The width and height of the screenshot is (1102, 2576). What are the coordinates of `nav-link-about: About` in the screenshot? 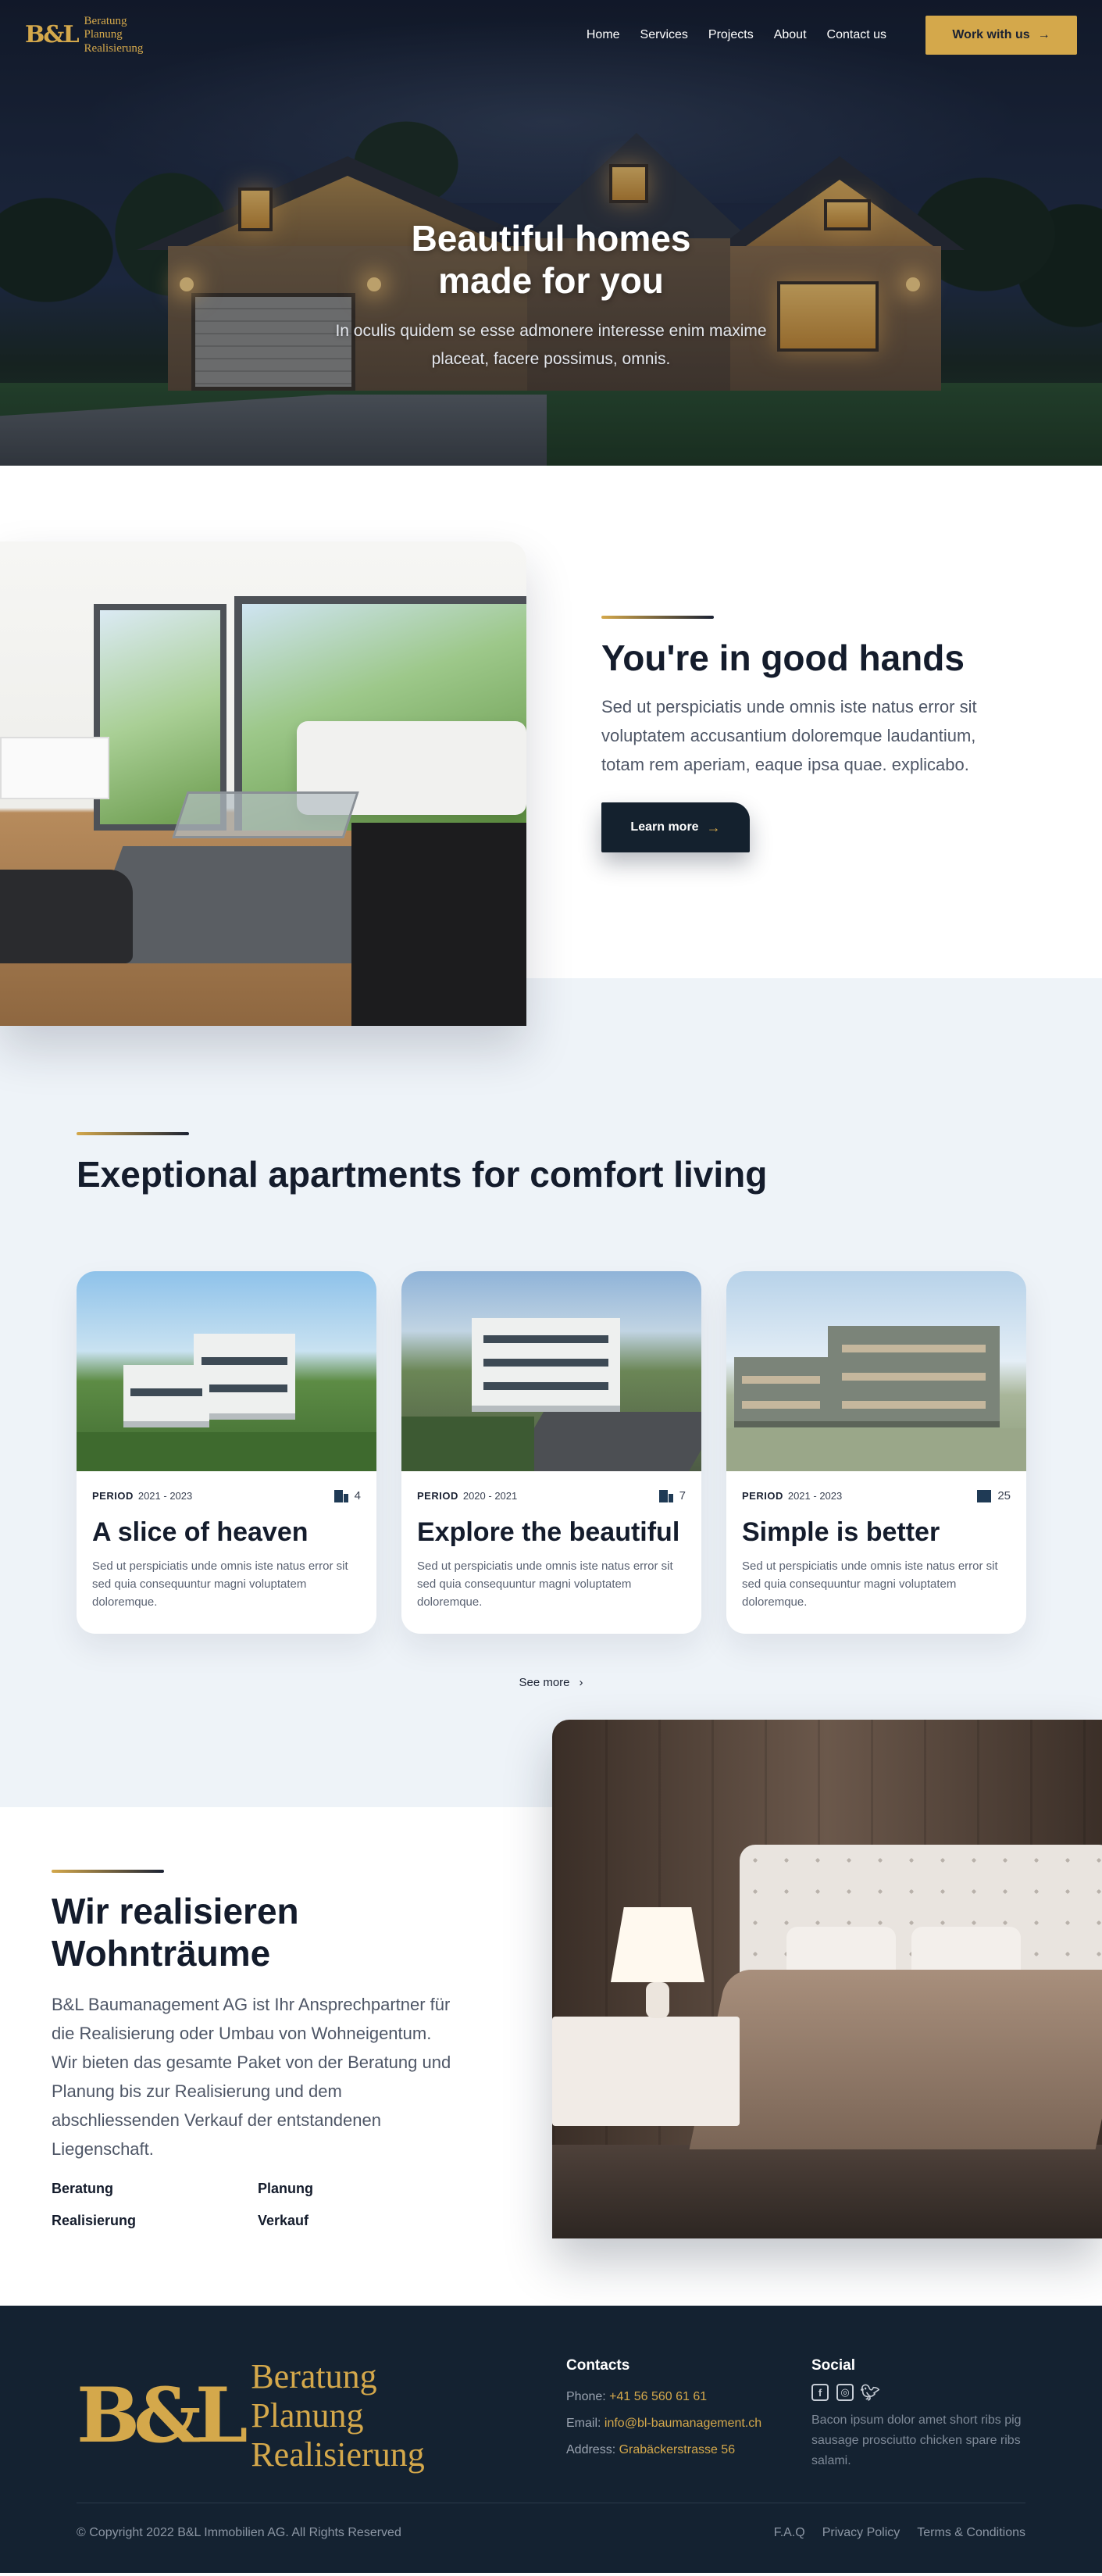 It's located at (790, 35).